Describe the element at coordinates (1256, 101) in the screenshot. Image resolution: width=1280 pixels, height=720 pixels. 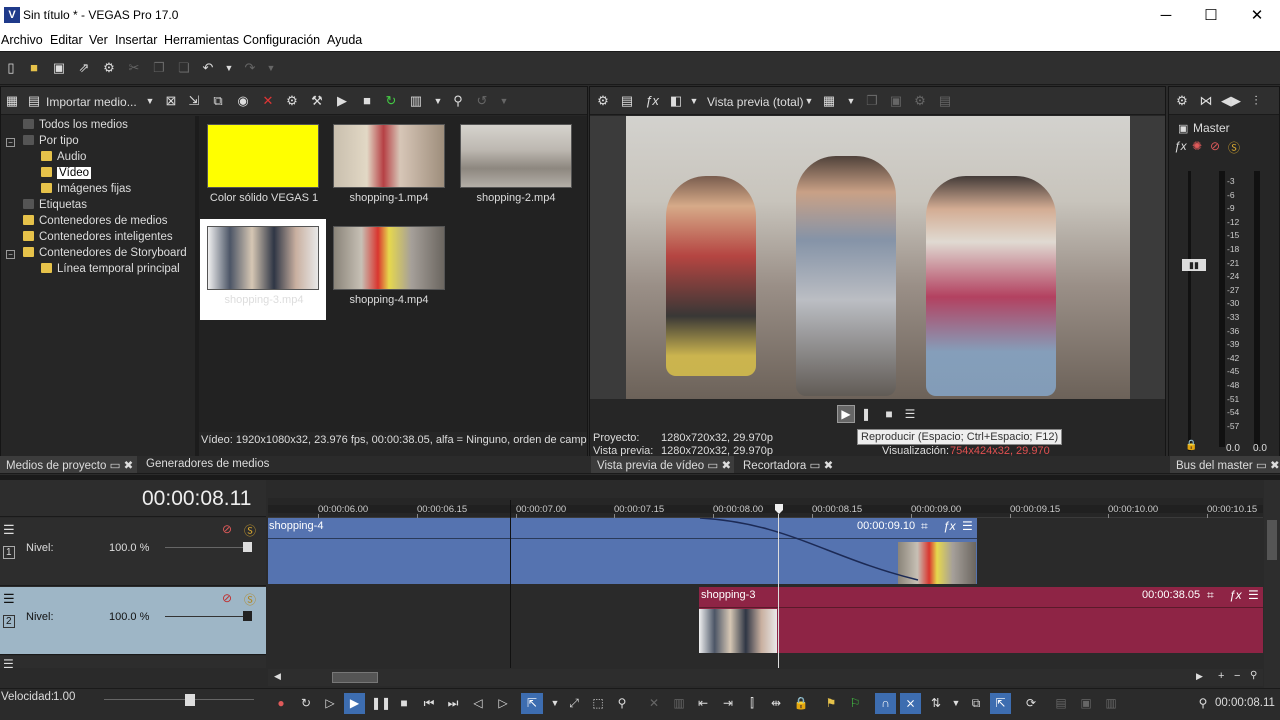
I see `mixer-icon: ⫶` at that location.